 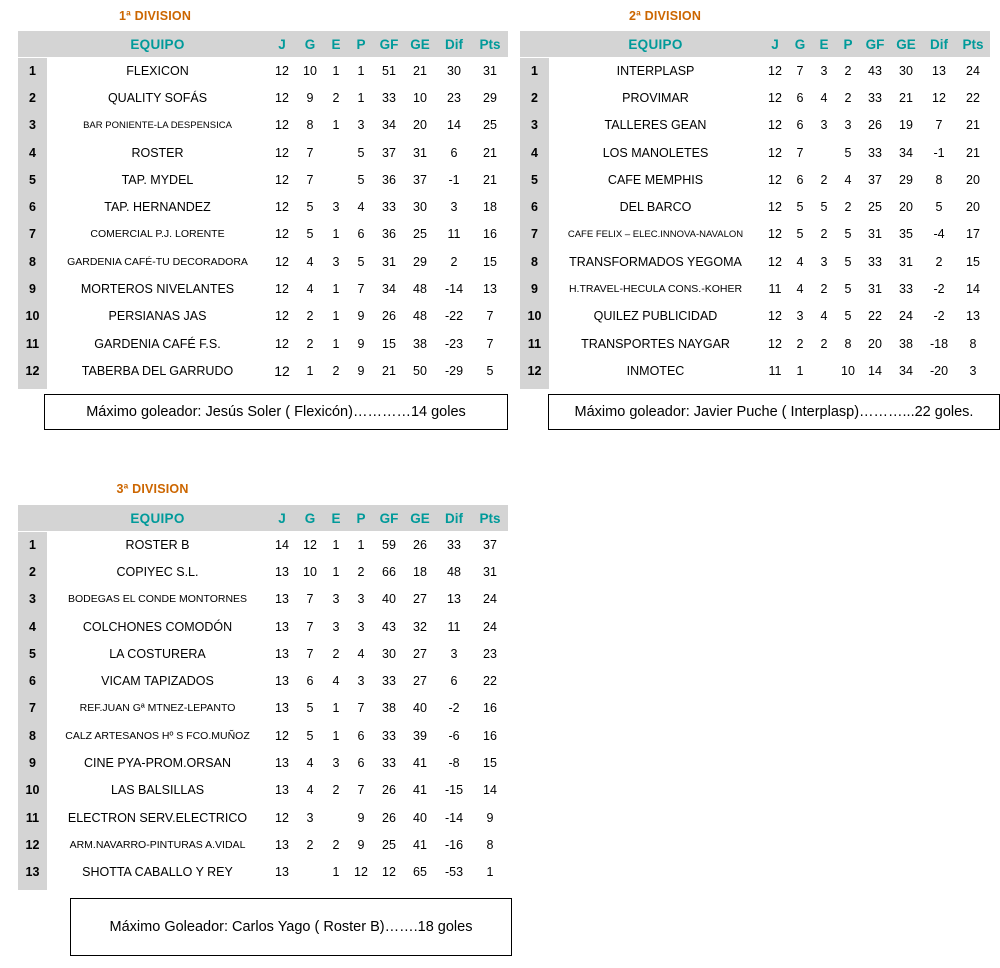 What do you see at coordinates (490, 763) in the screenshot?
I see `row-pts: 15` at bounding box center [490, 763].